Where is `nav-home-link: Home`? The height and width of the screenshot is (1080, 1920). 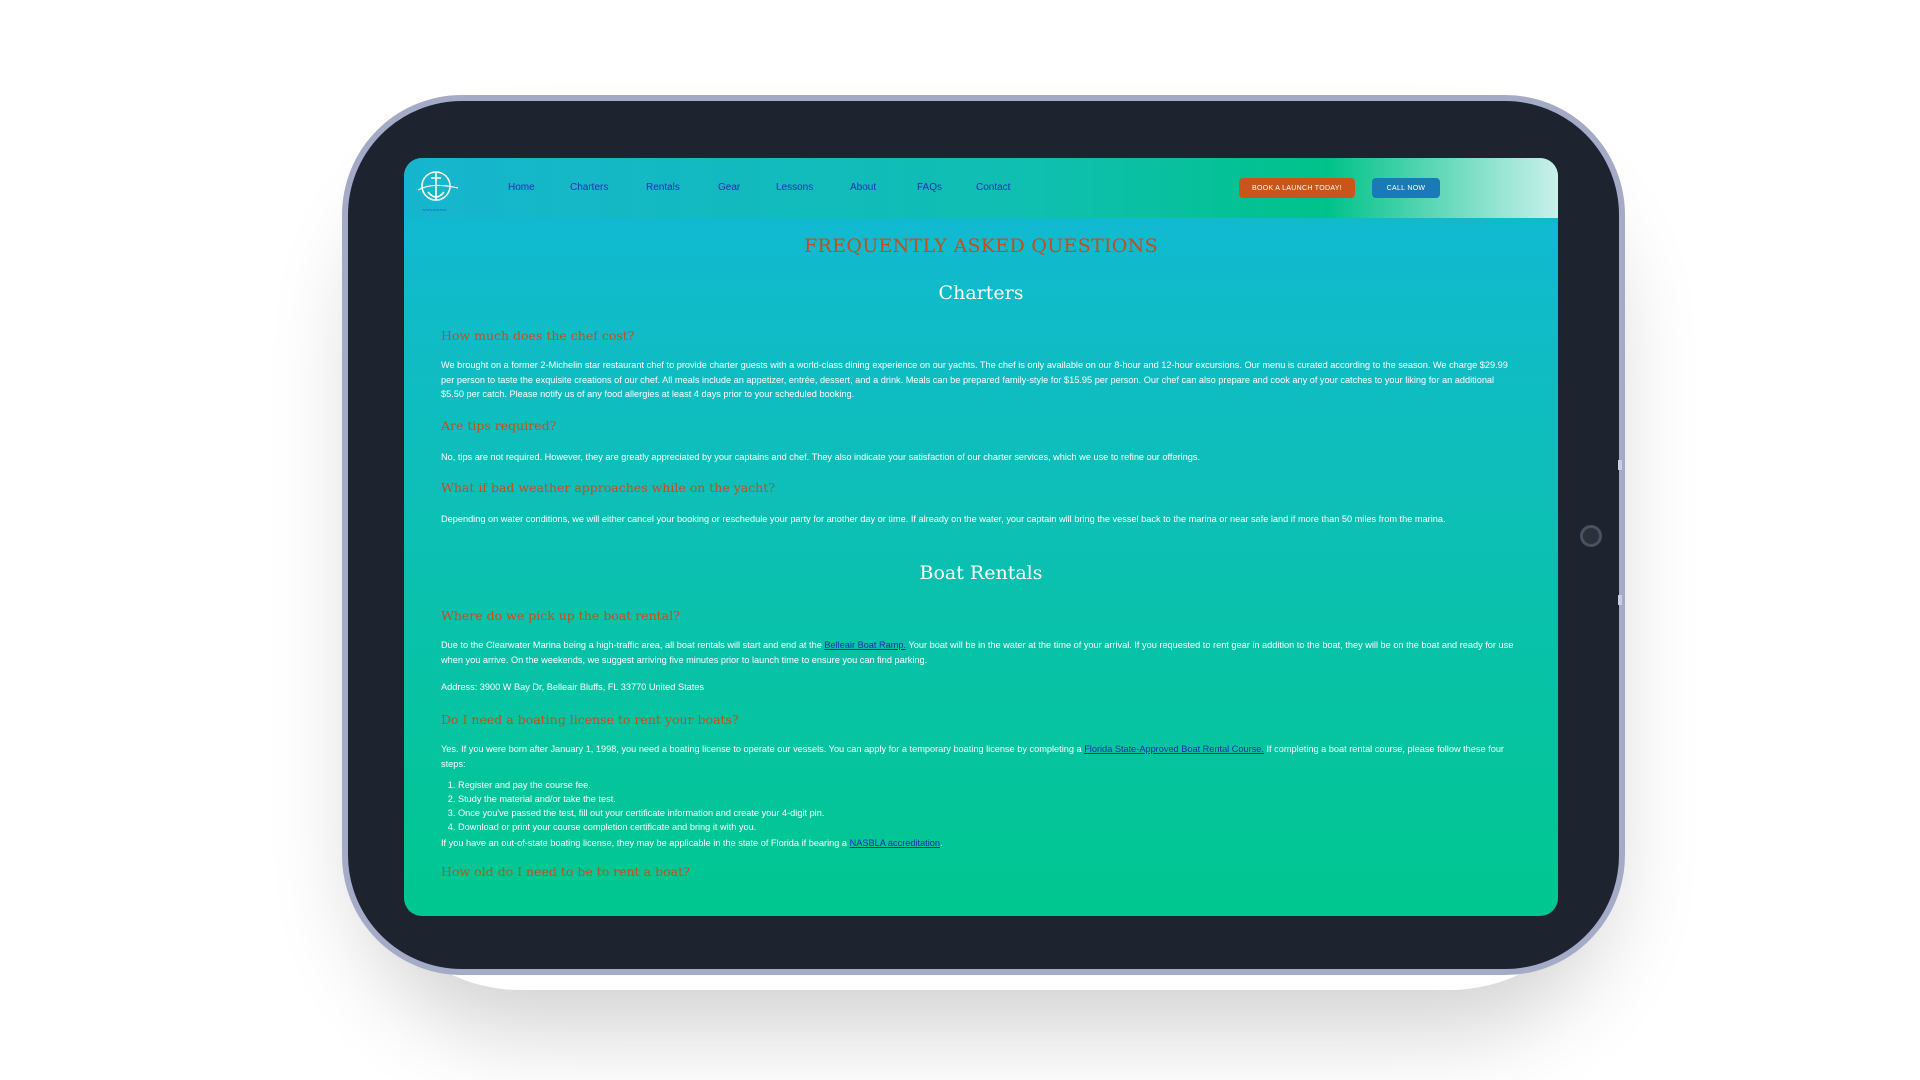 nav-home-link: Home is located at coordinates (521, 187).